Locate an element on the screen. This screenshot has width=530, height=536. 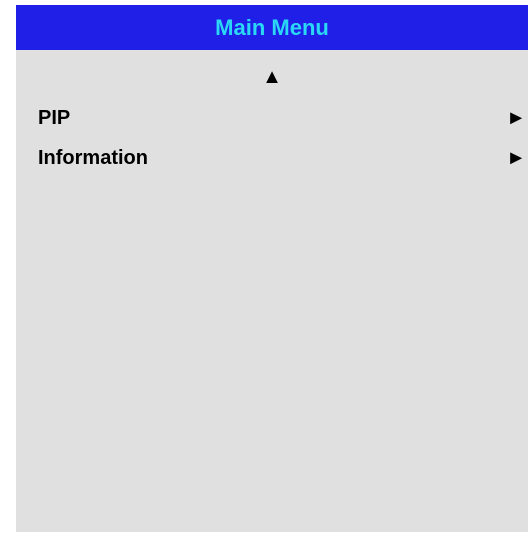
menu-title: Main Menu is located at coordinates (272, 27).